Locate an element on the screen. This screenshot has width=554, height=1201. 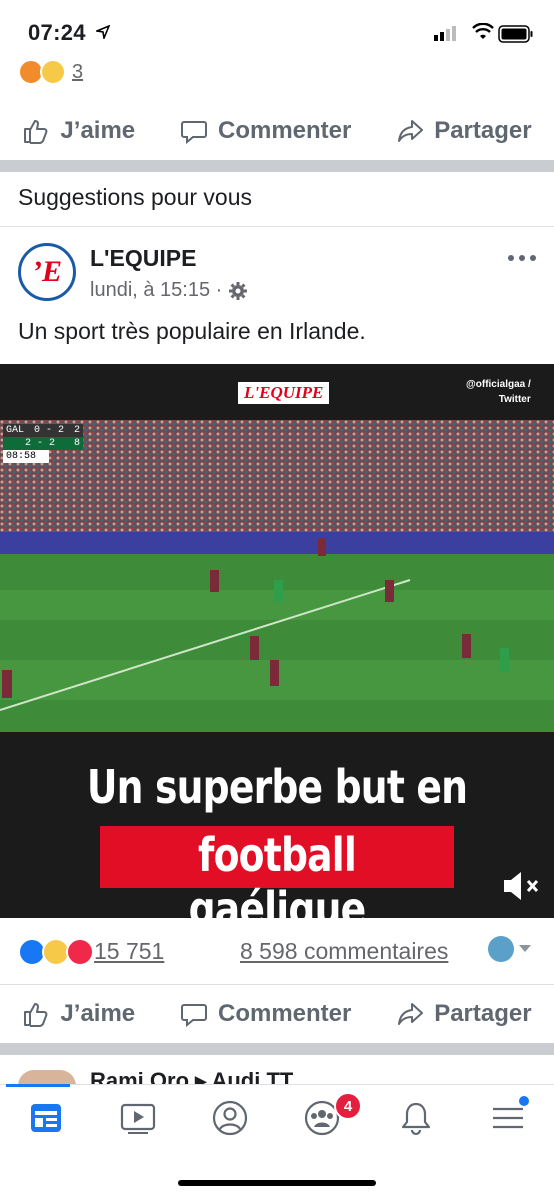
previous-post-reactions: 3 is located at coordinates (50, 72).